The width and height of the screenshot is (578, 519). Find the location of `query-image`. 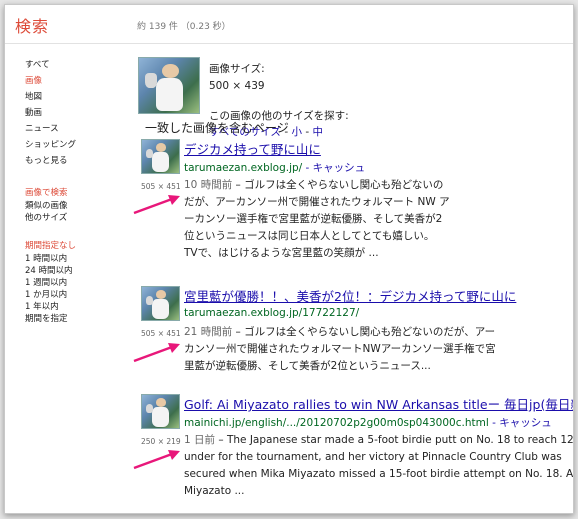

query-image is located at coordinates (169, 85).